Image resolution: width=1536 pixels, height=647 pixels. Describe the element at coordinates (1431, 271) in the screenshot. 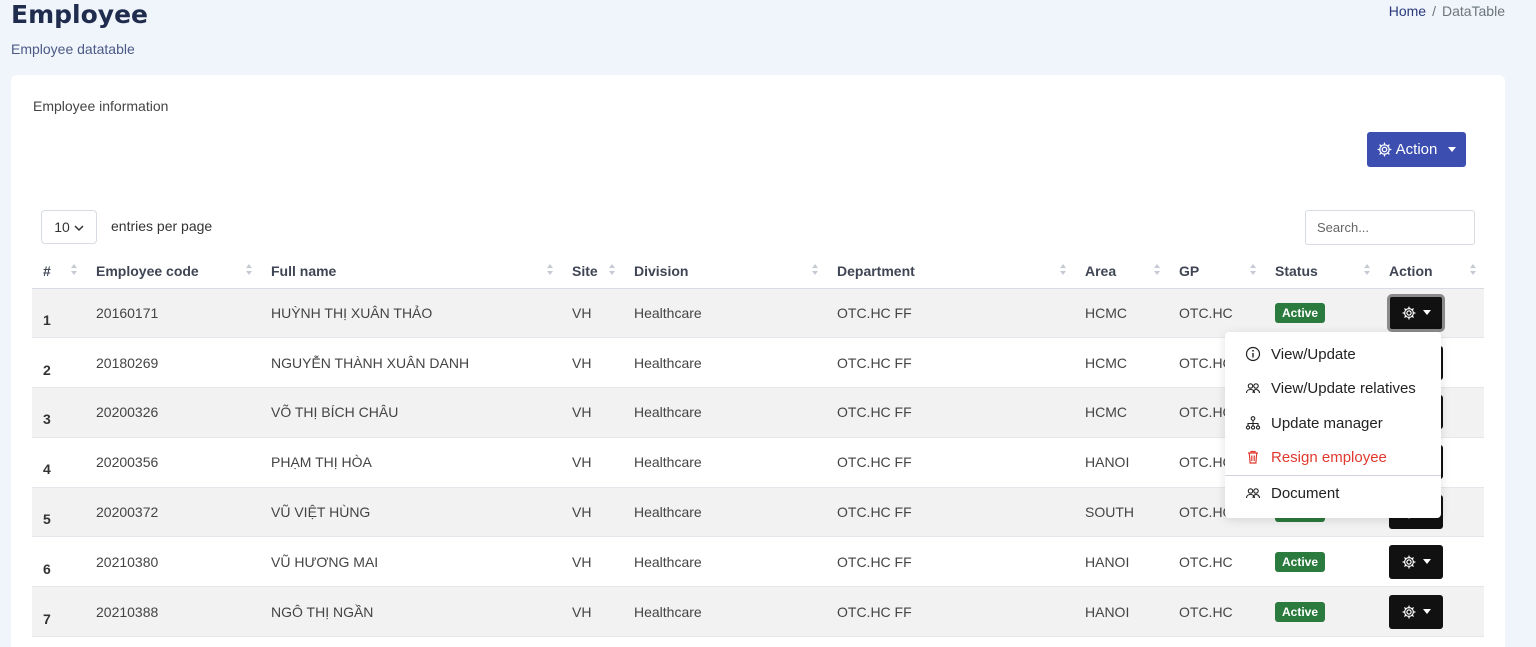

I see `column-header-action: Action` at that location.